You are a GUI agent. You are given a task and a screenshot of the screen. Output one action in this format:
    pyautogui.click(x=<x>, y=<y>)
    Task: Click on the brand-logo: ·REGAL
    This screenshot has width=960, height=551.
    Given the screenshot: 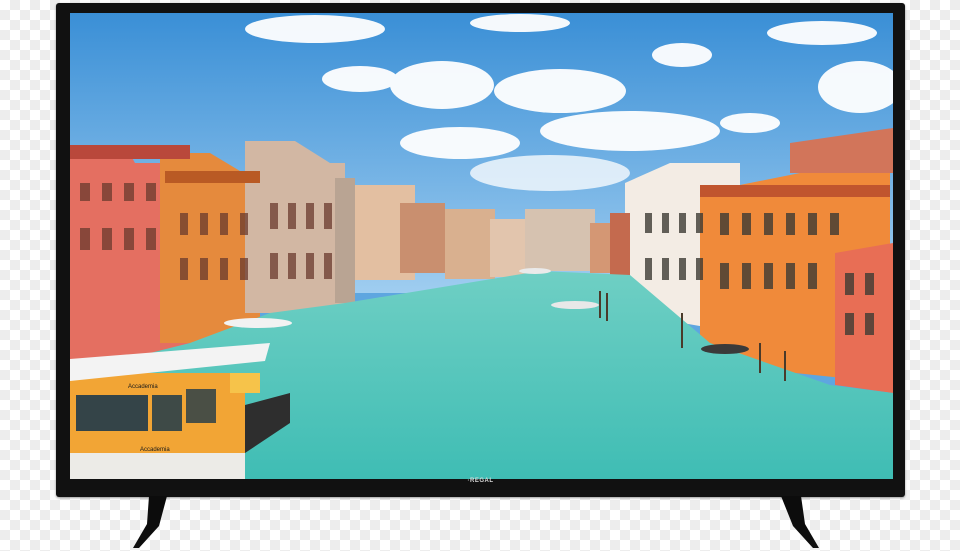 What is the action you would take?
    pyautogui.click(x=480, y=481)
    